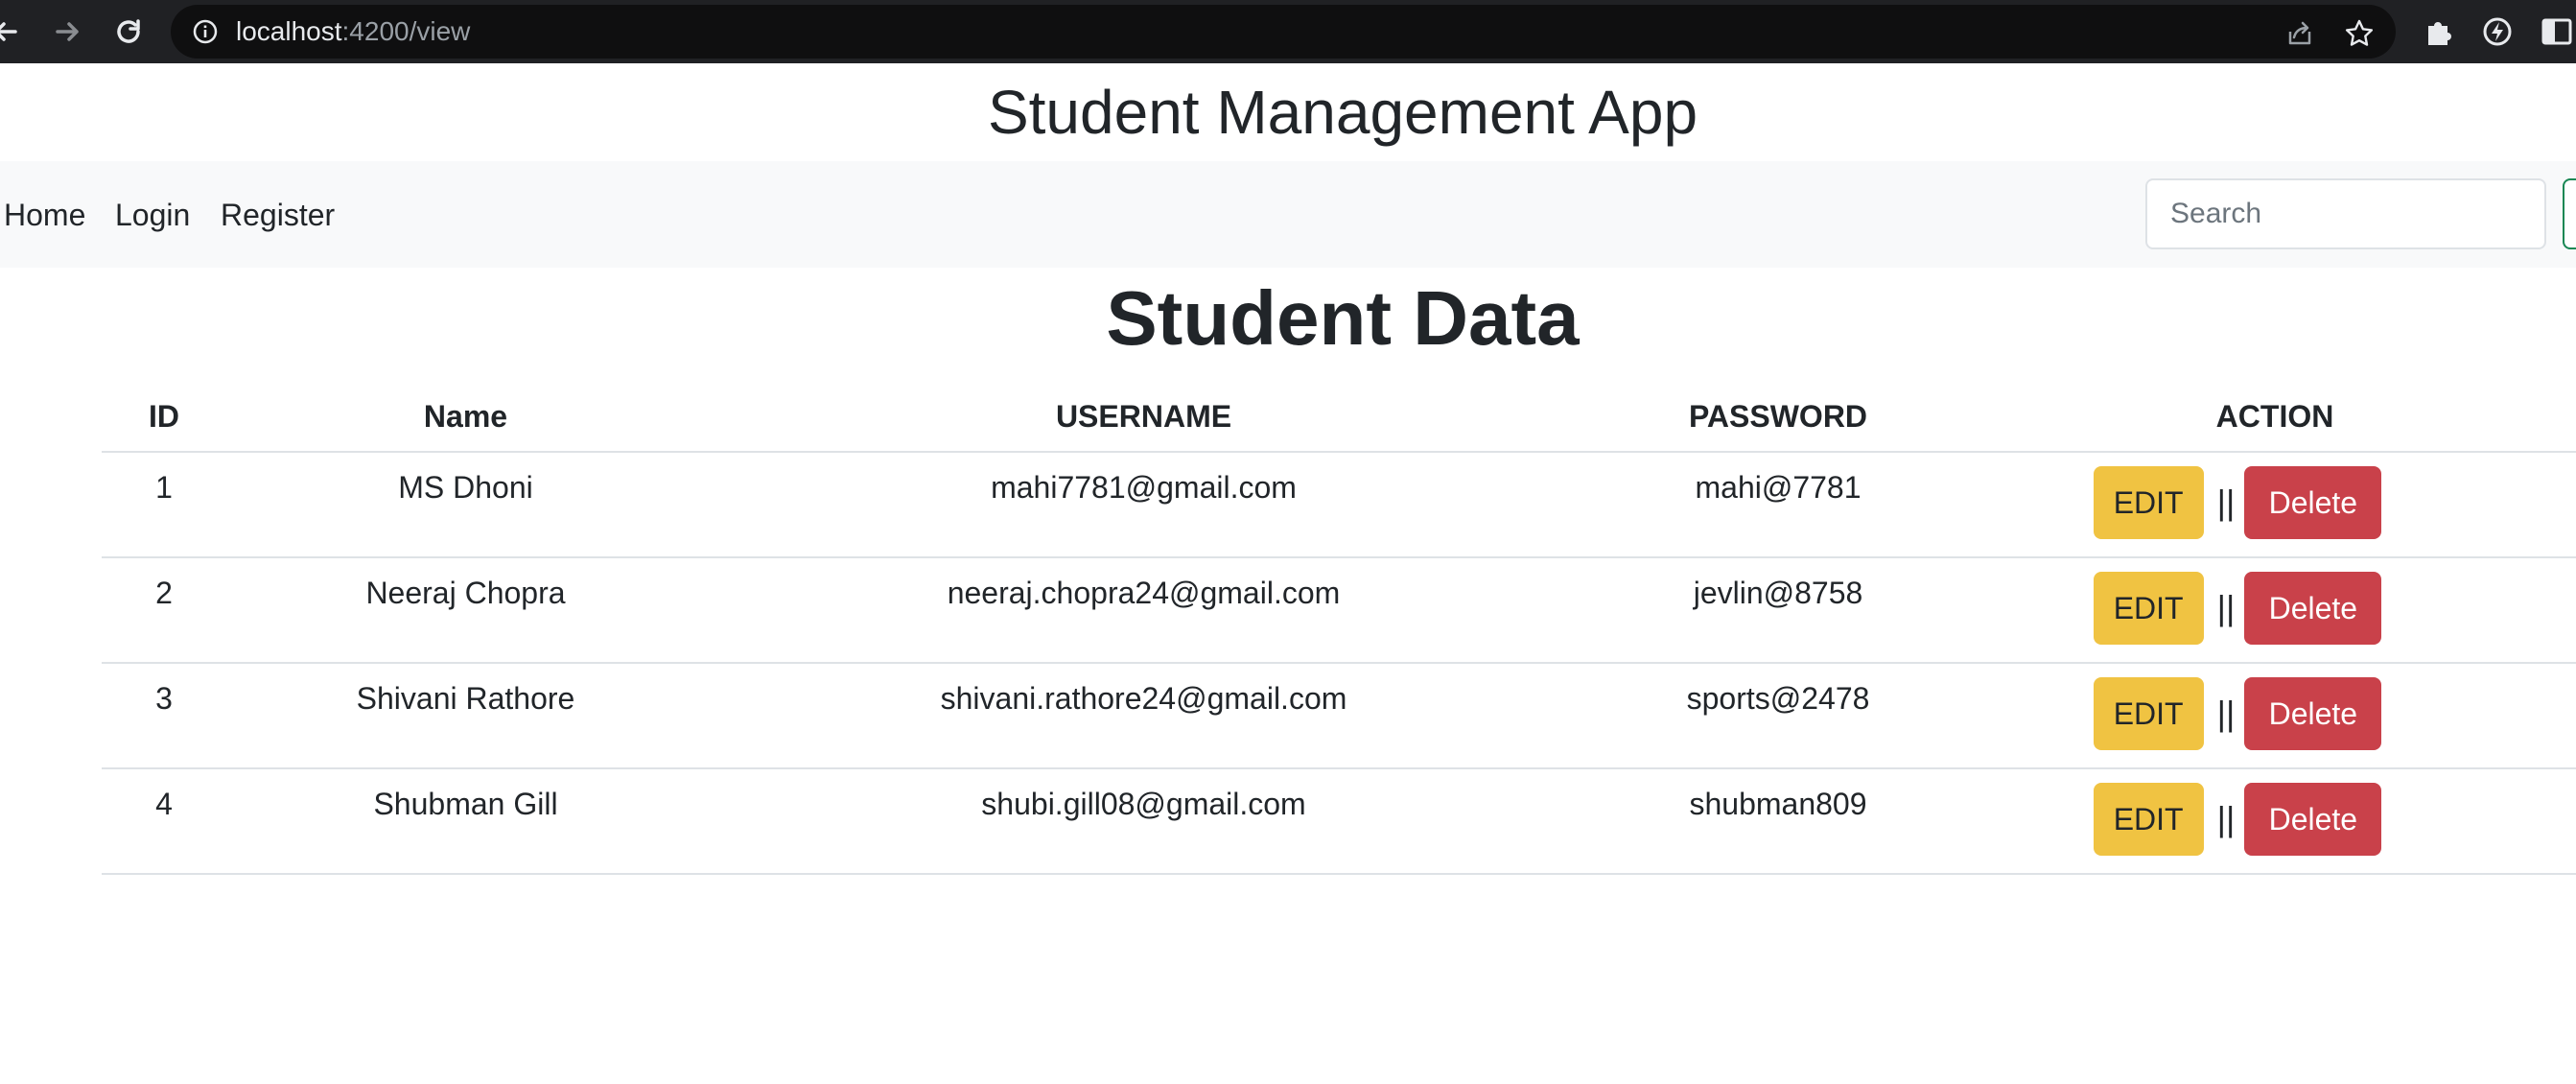 This screenshot has width=2576, height=1084. What do you see at coordinates (1343, 318) in the screenshot?
I see `page-heading: Student Data` at bounding box center [1343, 318].